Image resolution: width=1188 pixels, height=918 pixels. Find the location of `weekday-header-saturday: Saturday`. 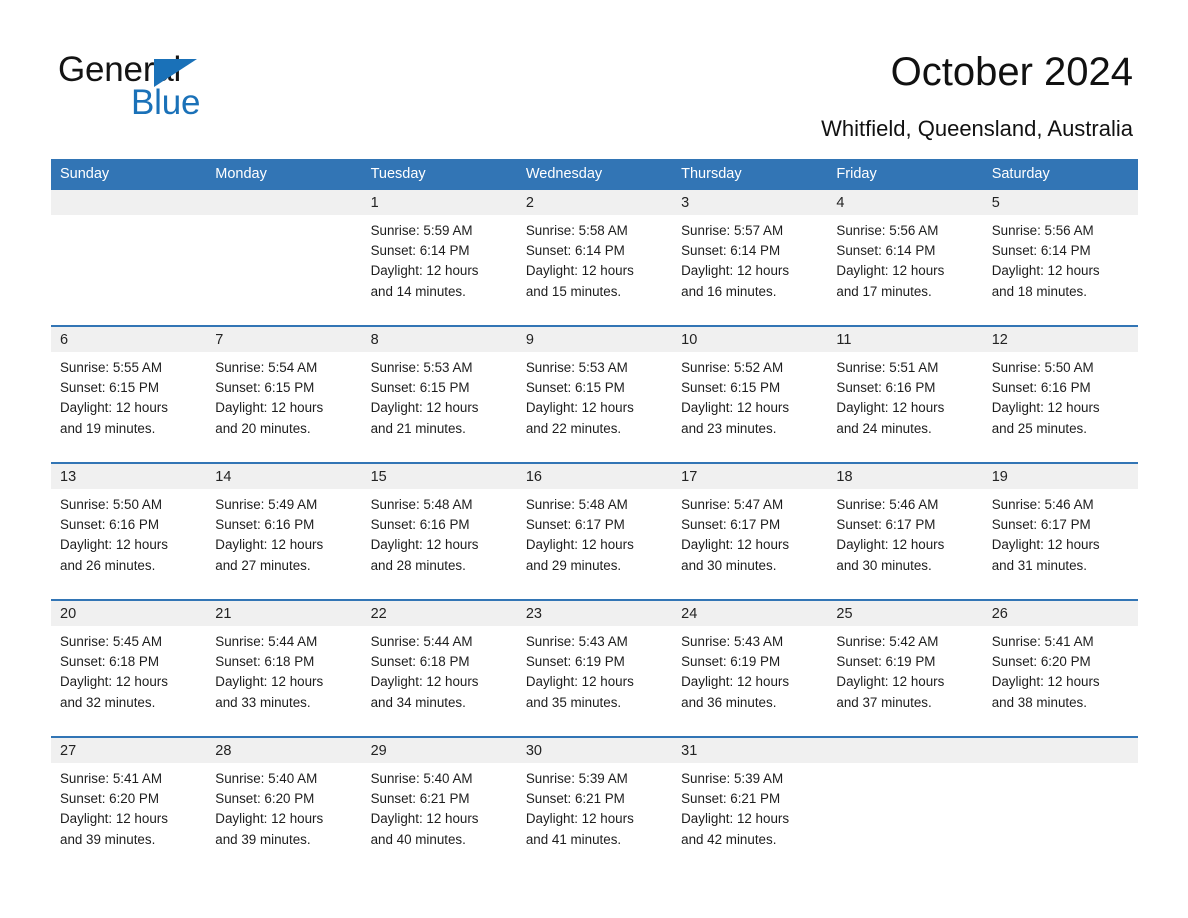

weekday-header-saturday: Saturday is located at coordinates (1060, 174).